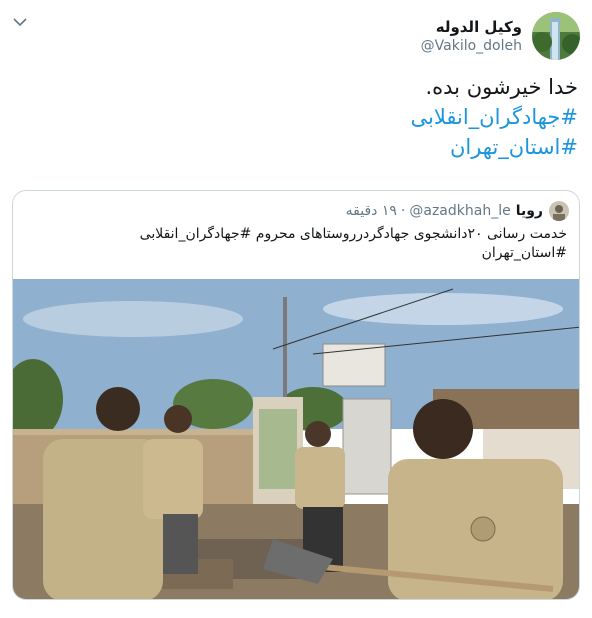  Describe the element at coordinates (556, 36) in the screenshot. I see `avatar` at that location.